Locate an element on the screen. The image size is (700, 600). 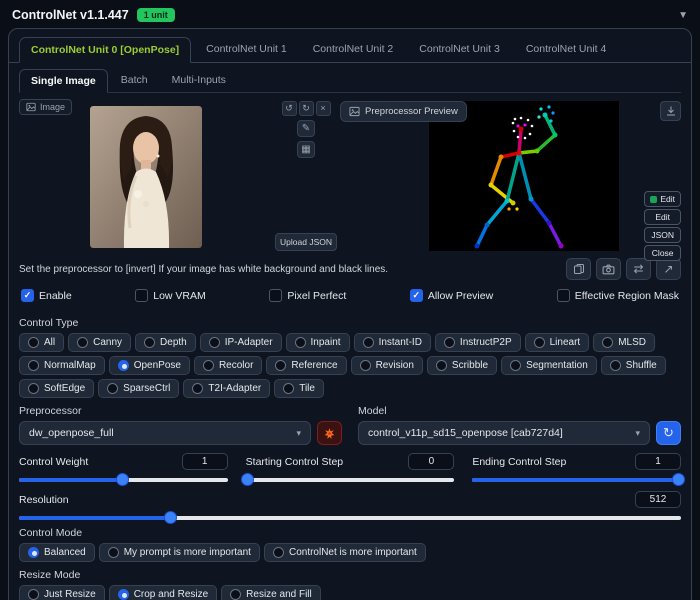
option-label: Resize and Fill is located at coordinates (279, 594).